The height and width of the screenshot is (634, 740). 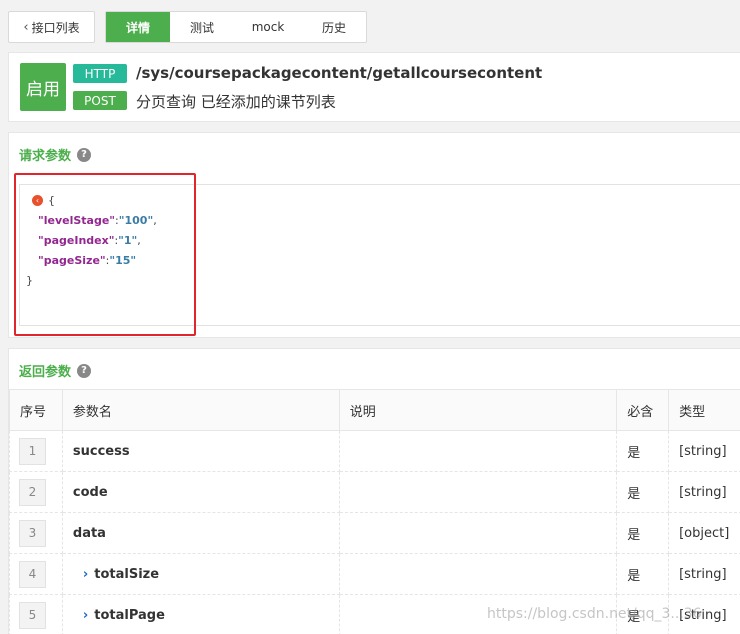 I want to click on row-index-cell: 4, so click(x=36, y=574).